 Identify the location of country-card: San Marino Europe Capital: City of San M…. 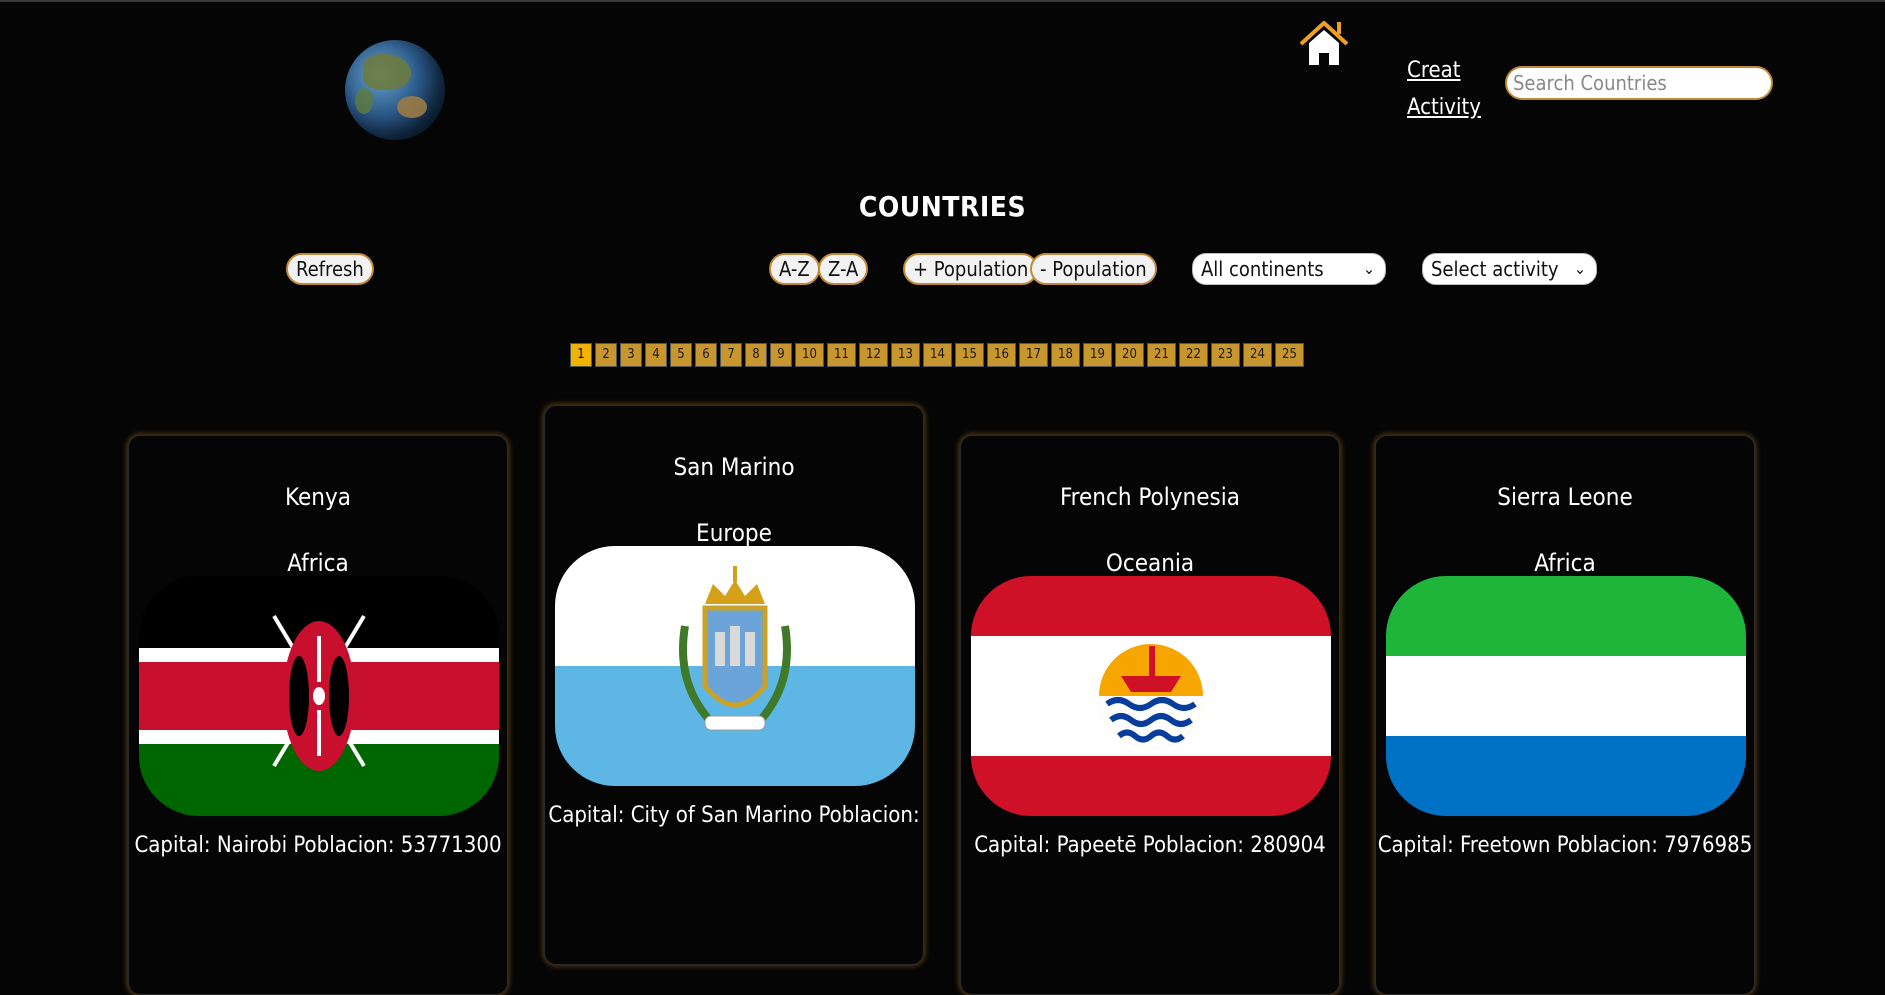
(734, 685).